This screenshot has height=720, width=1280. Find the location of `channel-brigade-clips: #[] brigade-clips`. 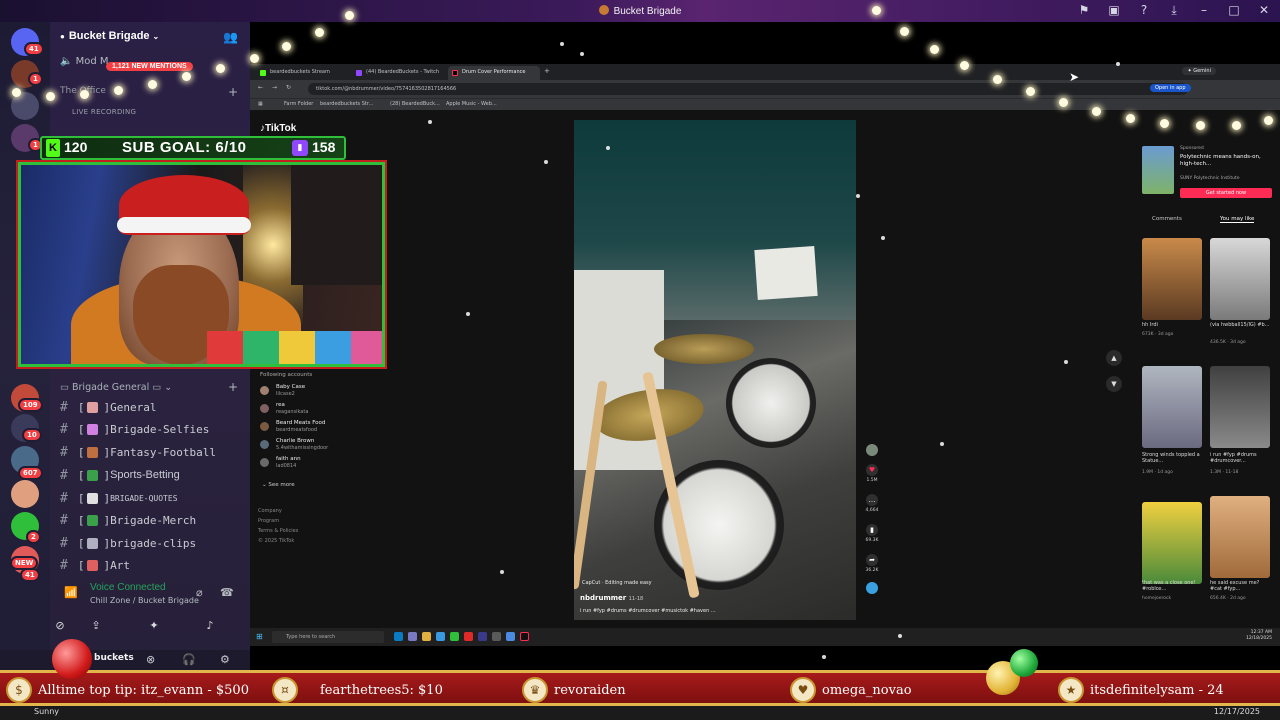

channel-brigade-clips: #[] brigade-clips is located at coordinates (128, 543).